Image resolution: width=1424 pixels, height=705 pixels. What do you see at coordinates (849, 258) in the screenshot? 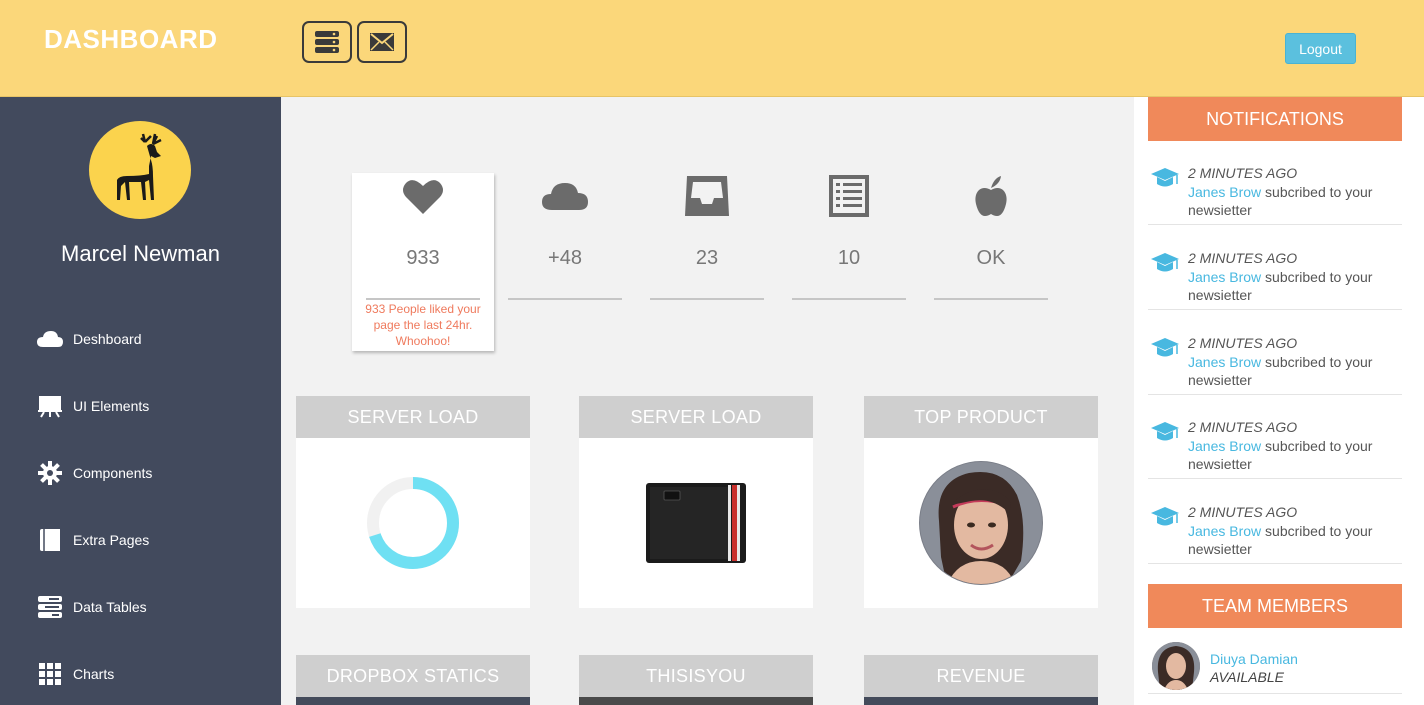
I see `stat-value: 10` at bounding box center [849, 258].